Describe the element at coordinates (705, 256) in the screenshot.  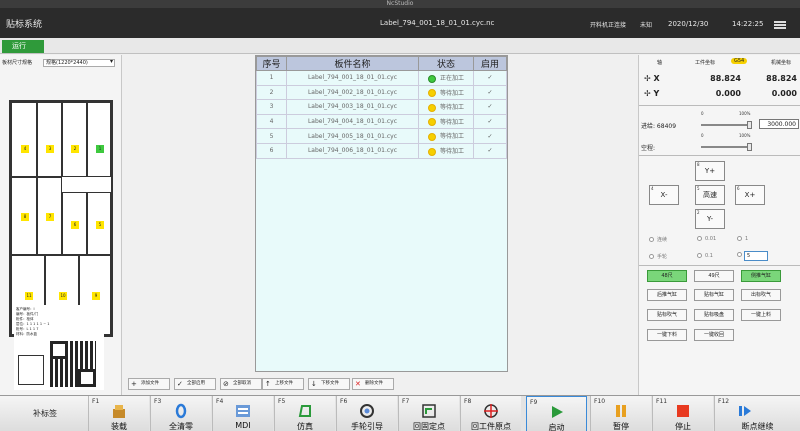
I see `step-0-1-radio: 0.1` at that location.